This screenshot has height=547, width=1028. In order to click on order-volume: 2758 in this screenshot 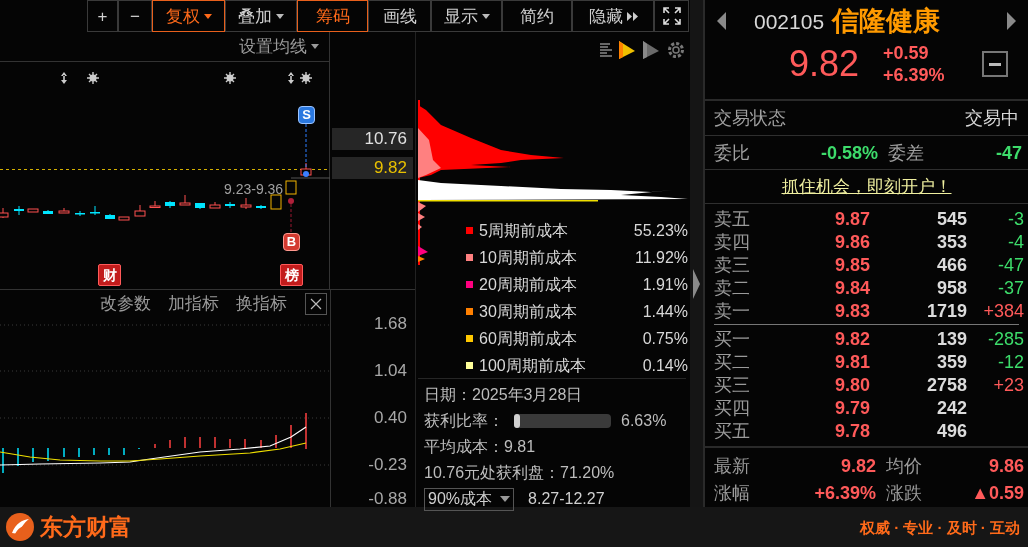, I will do `click(946, 384)`.